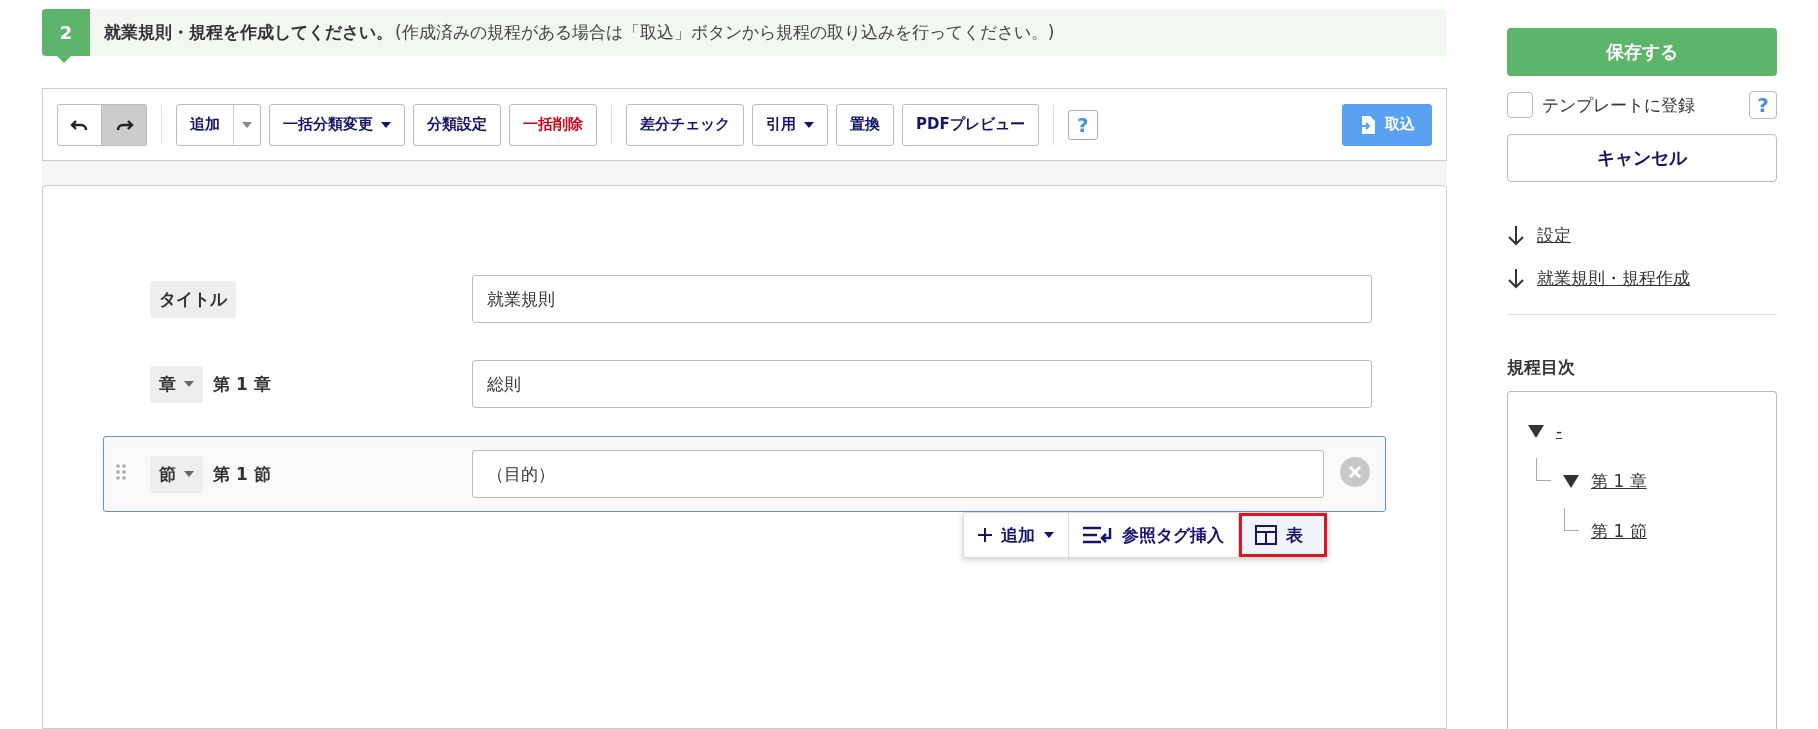  I want to click on heading-number: 第 1 節, so click(242, 474).